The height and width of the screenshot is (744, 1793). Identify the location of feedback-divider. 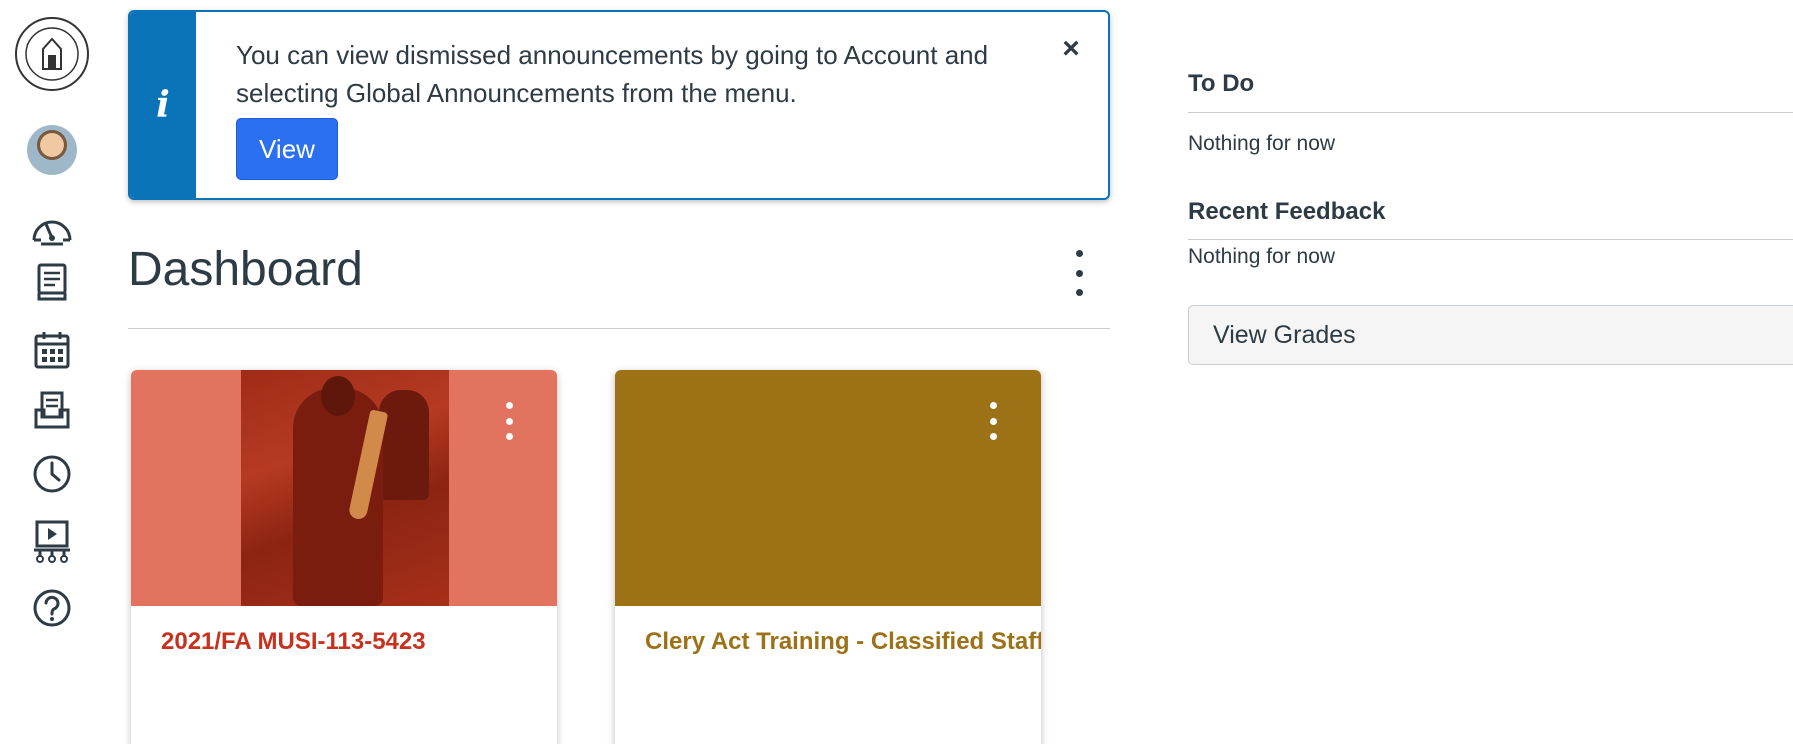
(1490, 239).